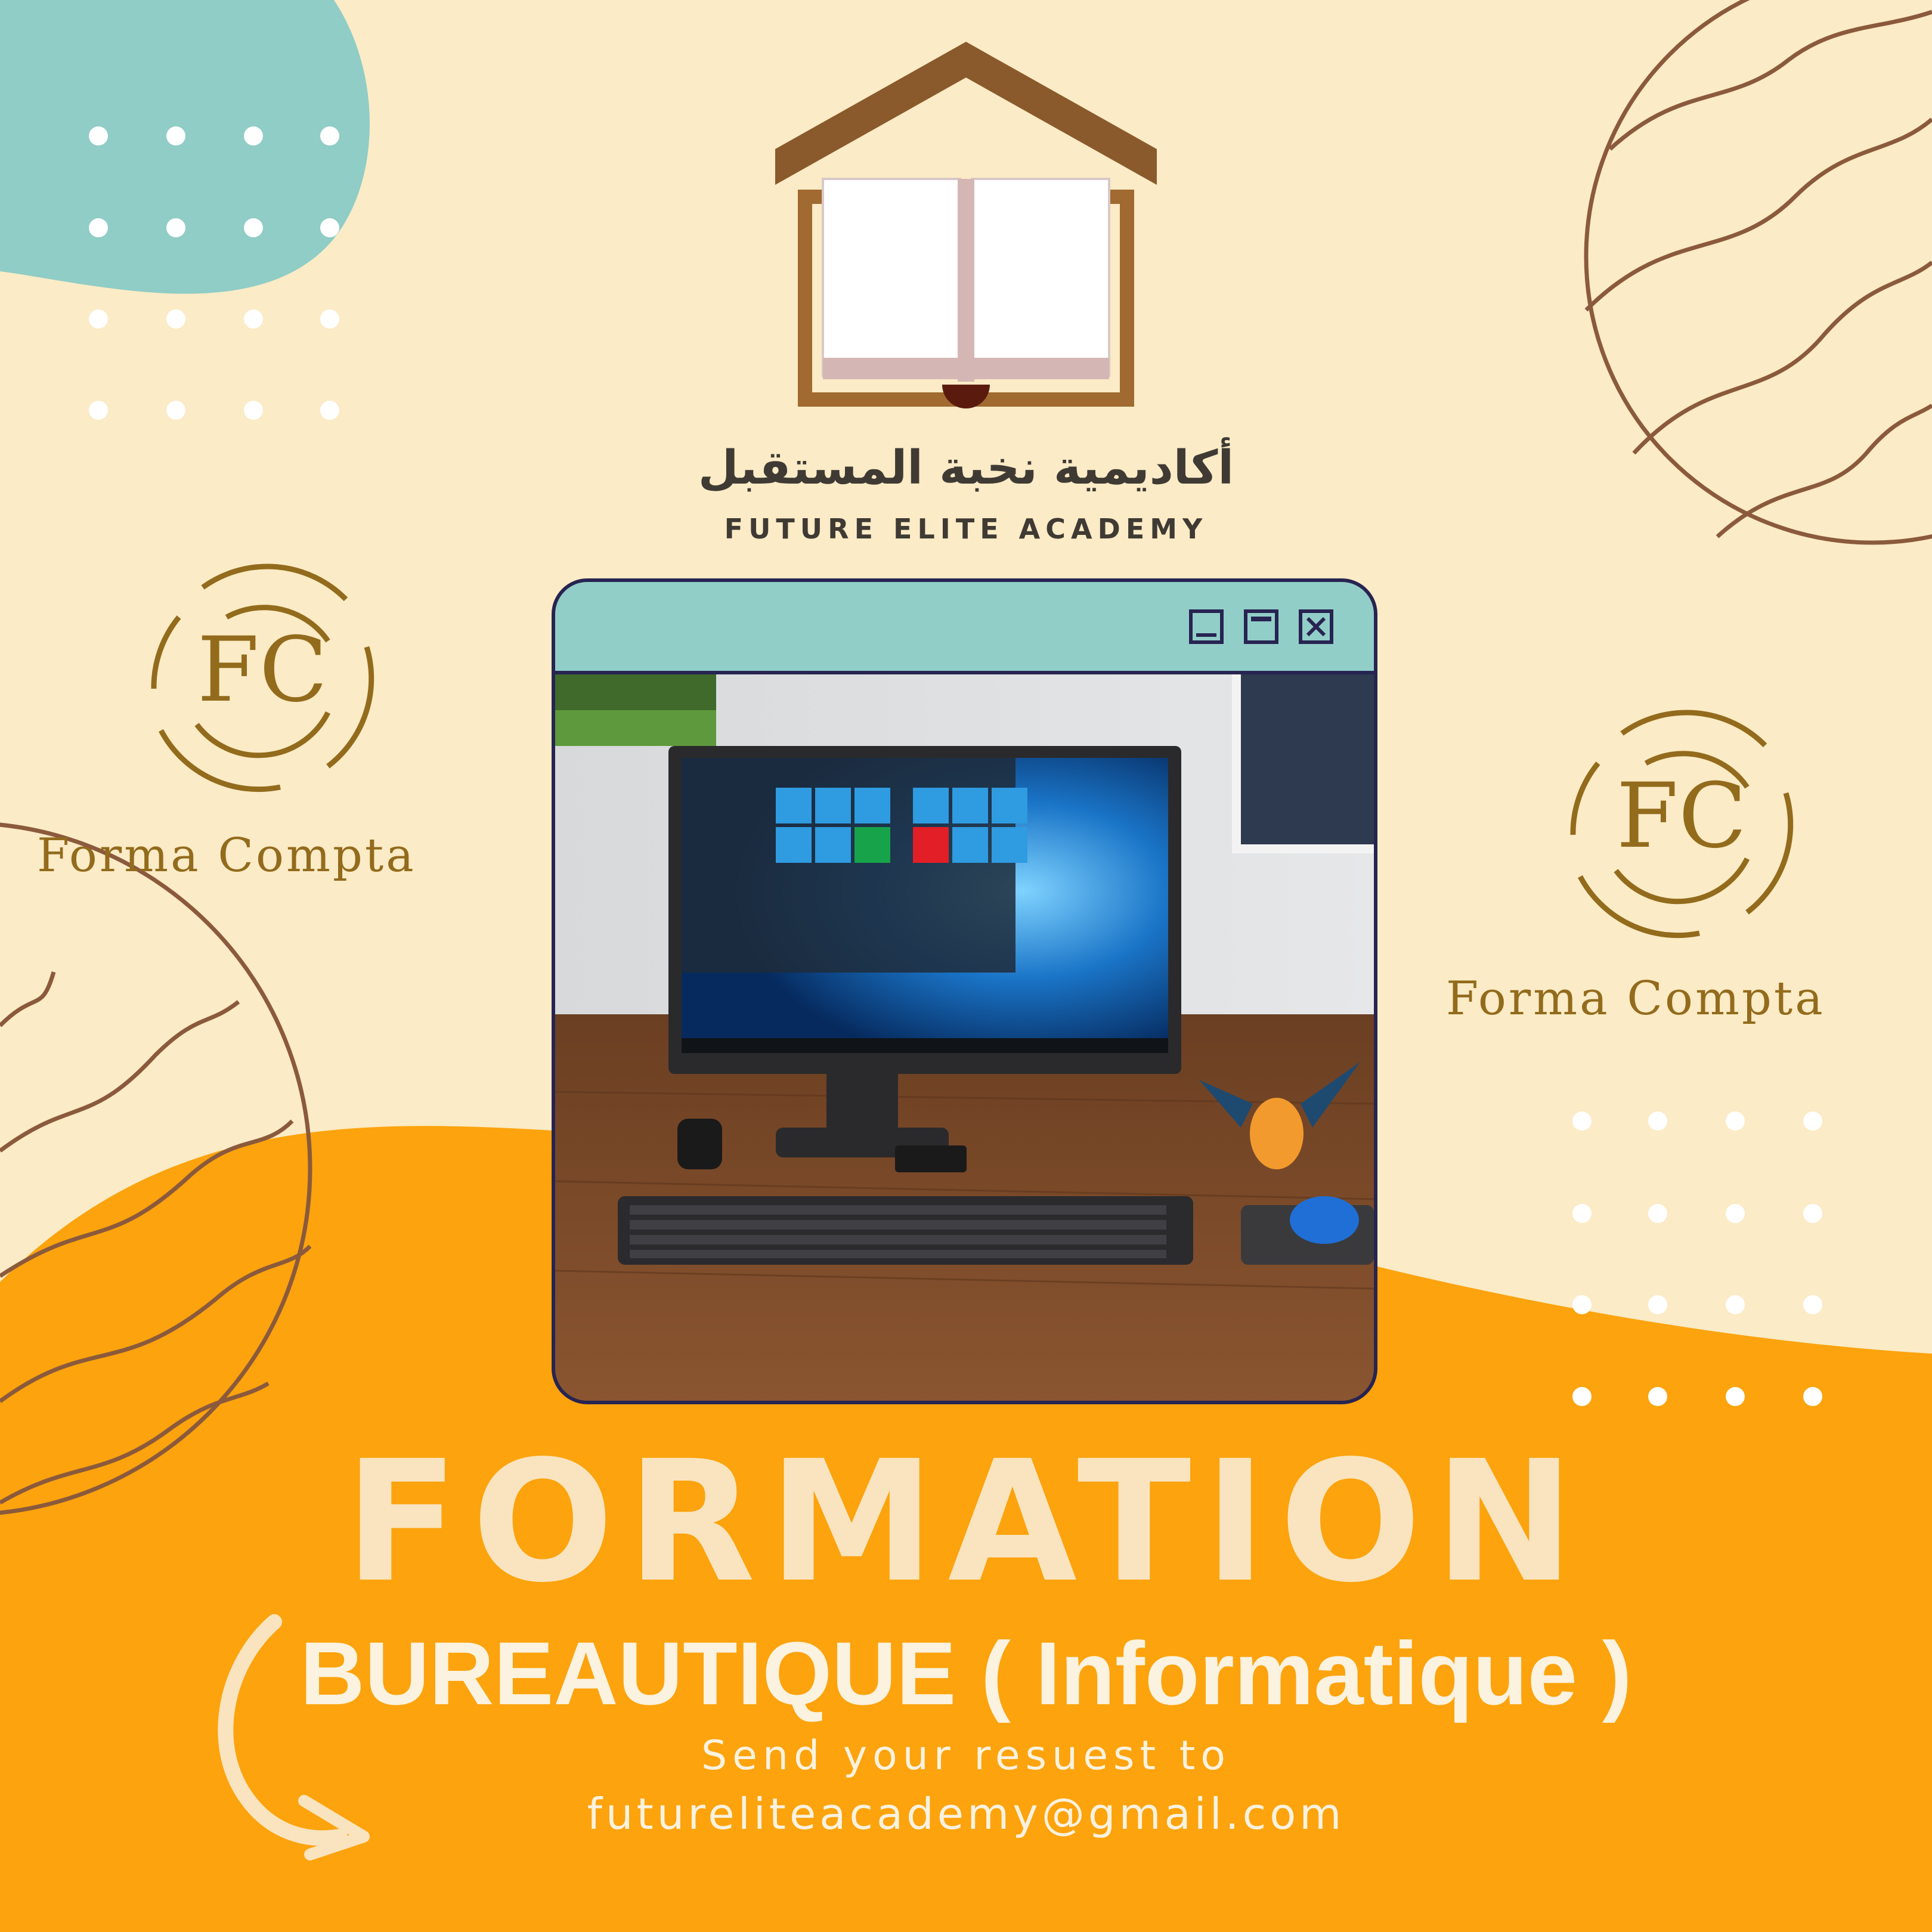  I want to click on window-title-bar, so click(964, 628).